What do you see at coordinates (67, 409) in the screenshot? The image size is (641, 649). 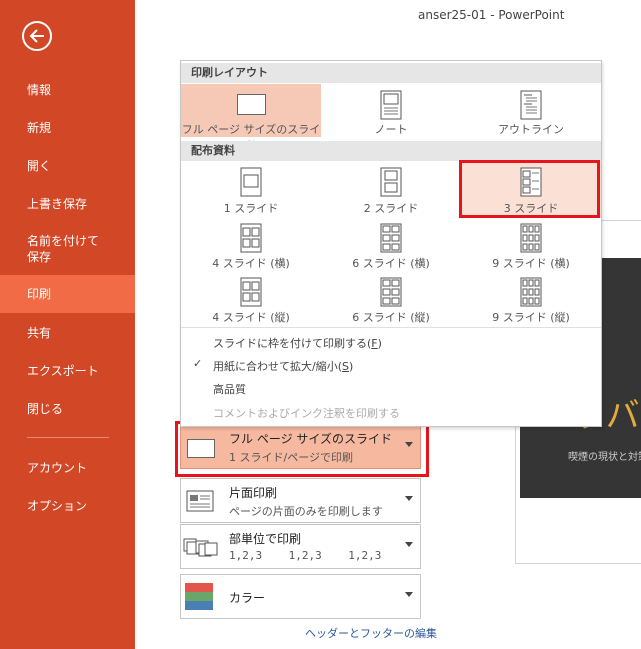 I see `nav-close: 閉じる` at bounding box center [67, 409].